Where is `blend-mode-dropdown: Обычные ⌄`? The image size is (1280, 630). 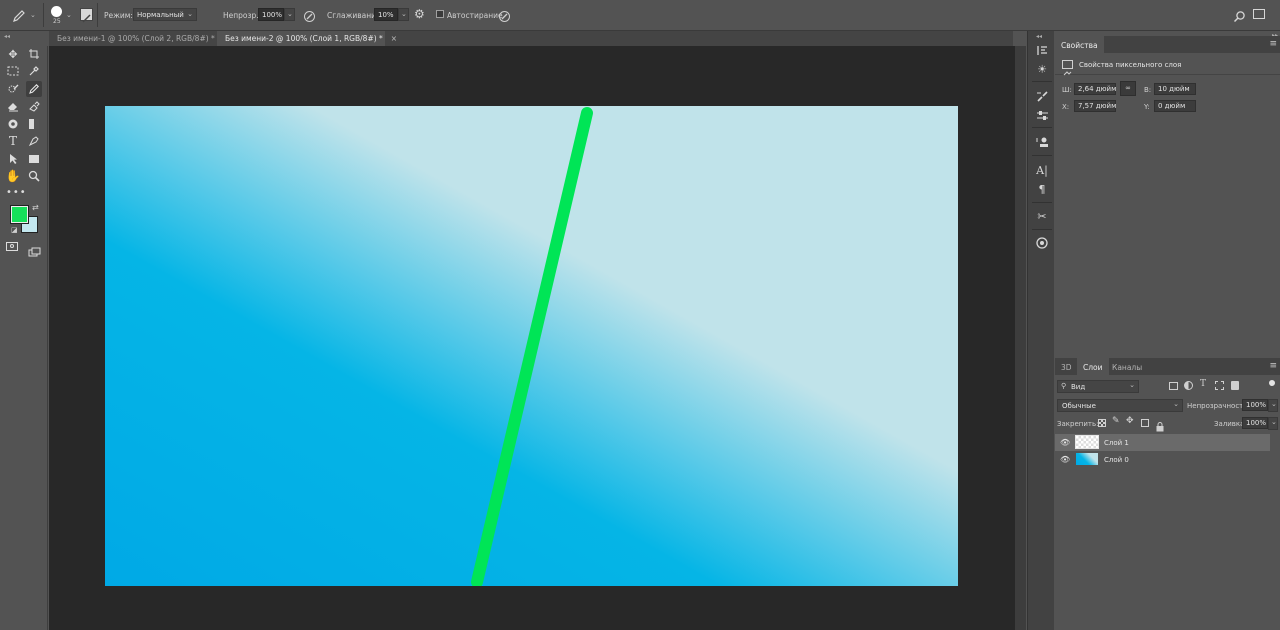 blend-mode-dropdown: Обычные ⌄ is located at coordinates (1120, 405).